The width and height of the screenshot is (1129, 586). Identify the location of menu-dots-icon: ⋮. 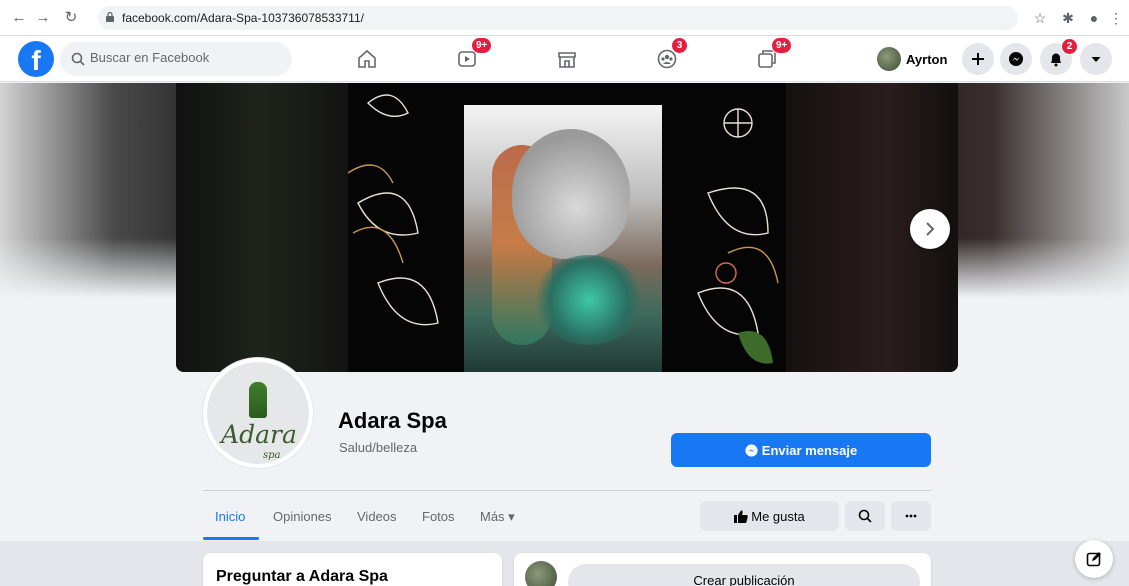
(1116, 18).